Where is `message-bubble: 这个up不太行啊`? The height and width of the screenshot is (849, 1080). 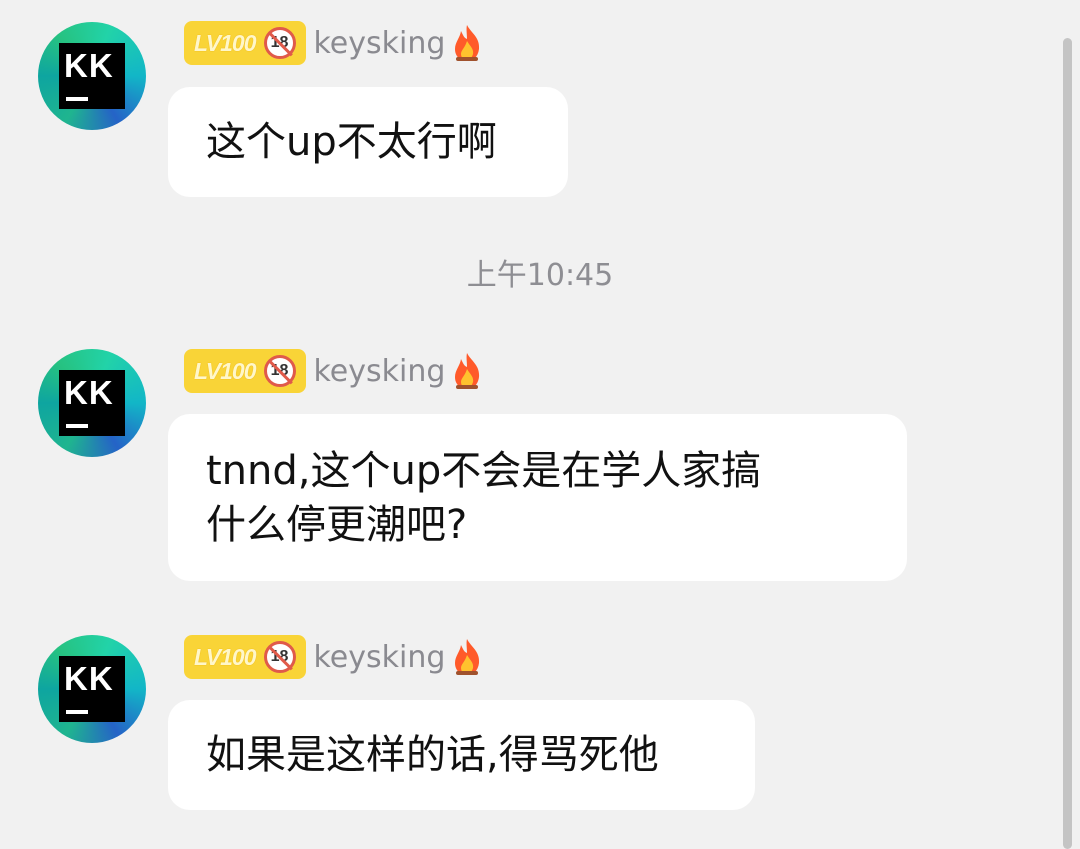 message-bubble: 这个up不太行啊 is located at coordinates (368, 142).